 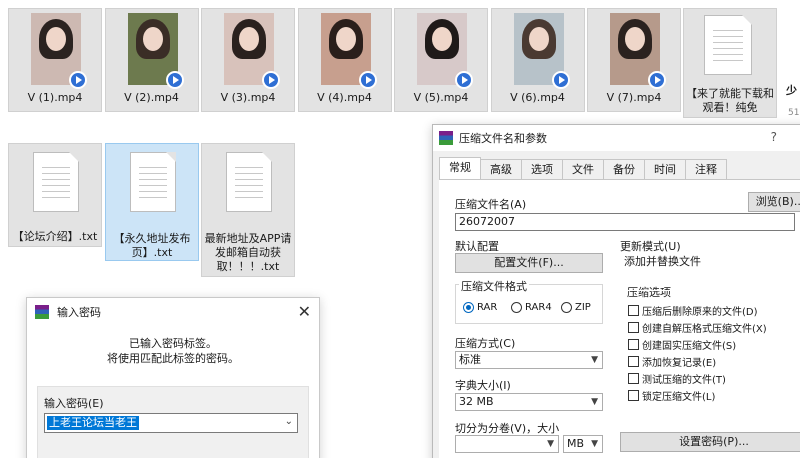 I want to click on tab-backup: 备份, so click(x=624, y=169).